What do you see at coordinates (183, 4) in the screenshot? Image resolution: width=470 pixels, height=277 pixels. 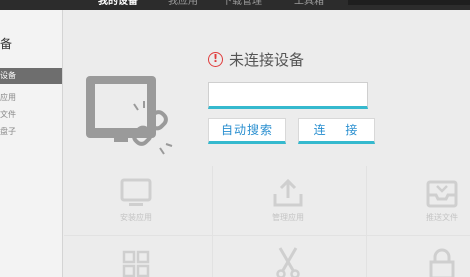 I see `tab-my-apps: 我应用` at bounding box center [183, 4].